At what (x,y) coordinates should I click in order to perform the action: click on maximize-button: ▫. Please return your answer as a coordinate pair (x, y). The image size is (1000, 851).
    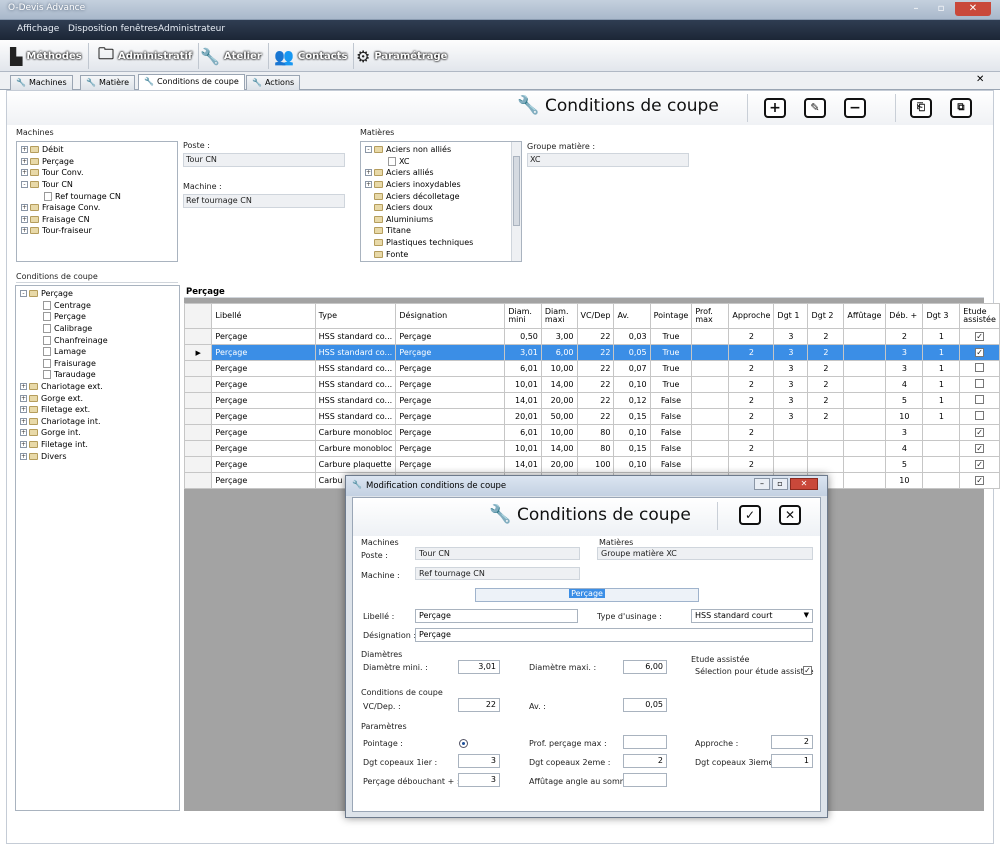
    Looking at the image, I should click on (941, 9).